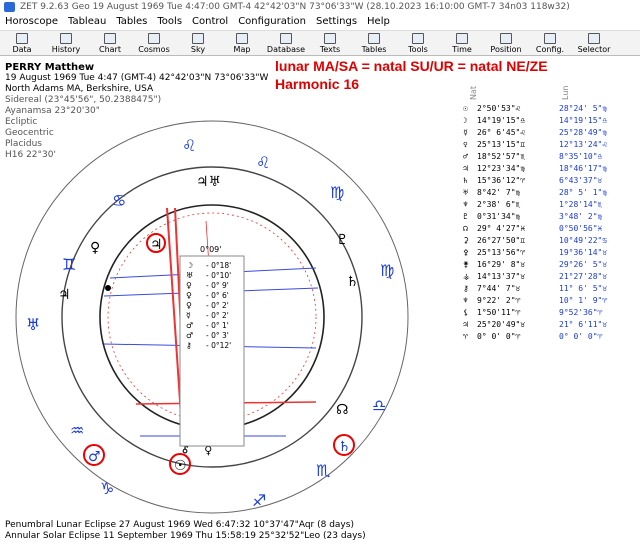 The height and width of the screenshot is (548, 640). What do you see at coordinates (107, 488) in the screenshot?
I see `sign-glyph: ♑` at bounding box center [107, 488].